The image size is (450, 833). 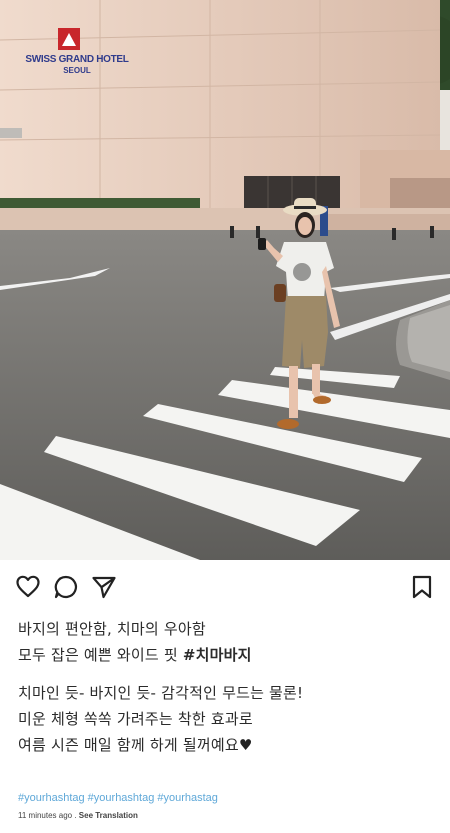 I want to click on hotel-sign-name: SWISS GRAND HOTEL, so click(x=77, y=59).